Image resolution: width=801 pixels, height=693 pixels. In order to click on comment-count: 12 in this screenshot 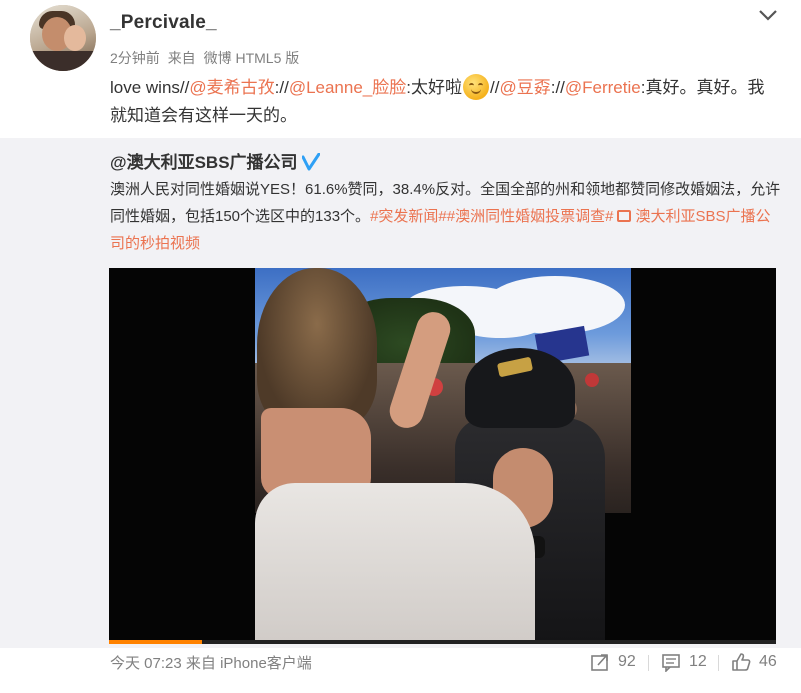, I will do `click(698, 661)`.